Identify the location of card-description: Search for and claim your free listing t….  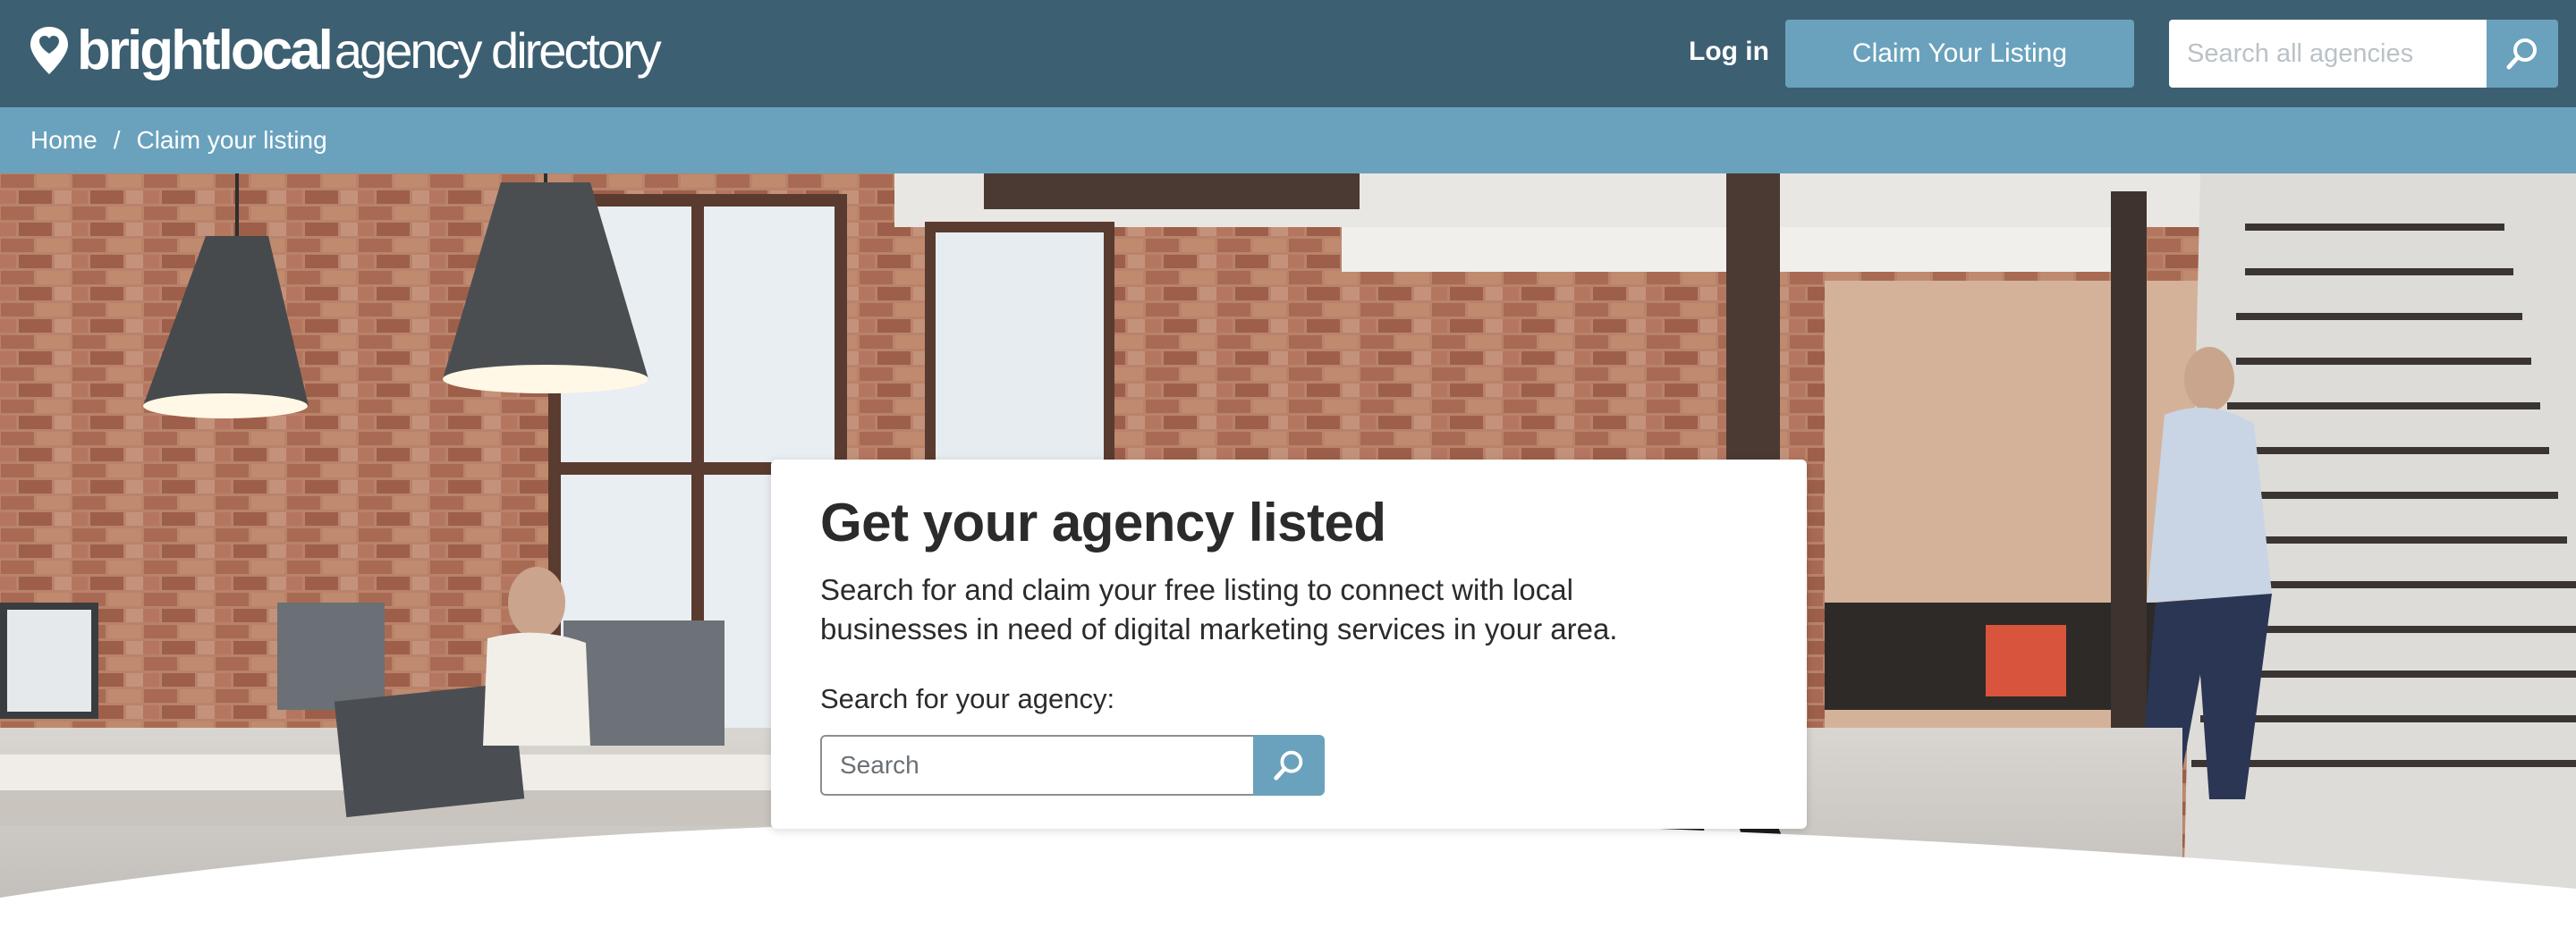
(1219, 609).